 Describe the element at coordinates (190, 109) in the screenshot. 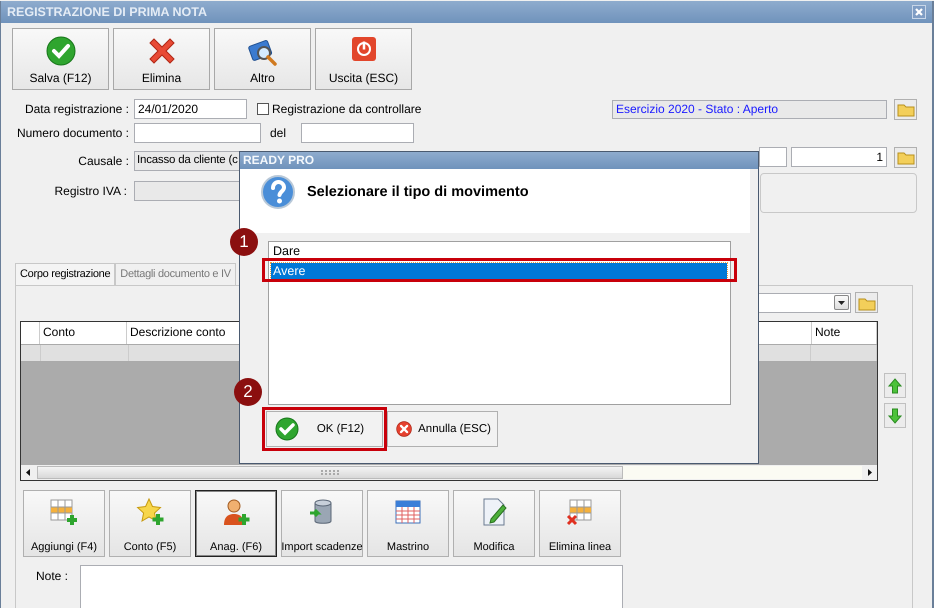

I see `date-field: 24/01/2020` at that location.